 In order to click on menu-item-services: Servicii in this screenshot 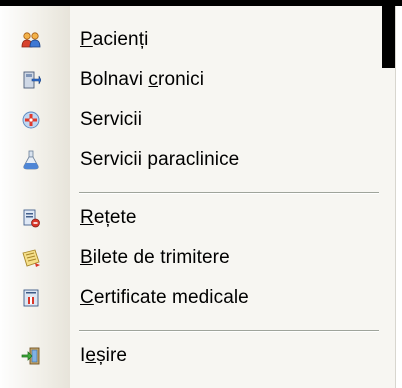, I will do `click(190, 120)`.